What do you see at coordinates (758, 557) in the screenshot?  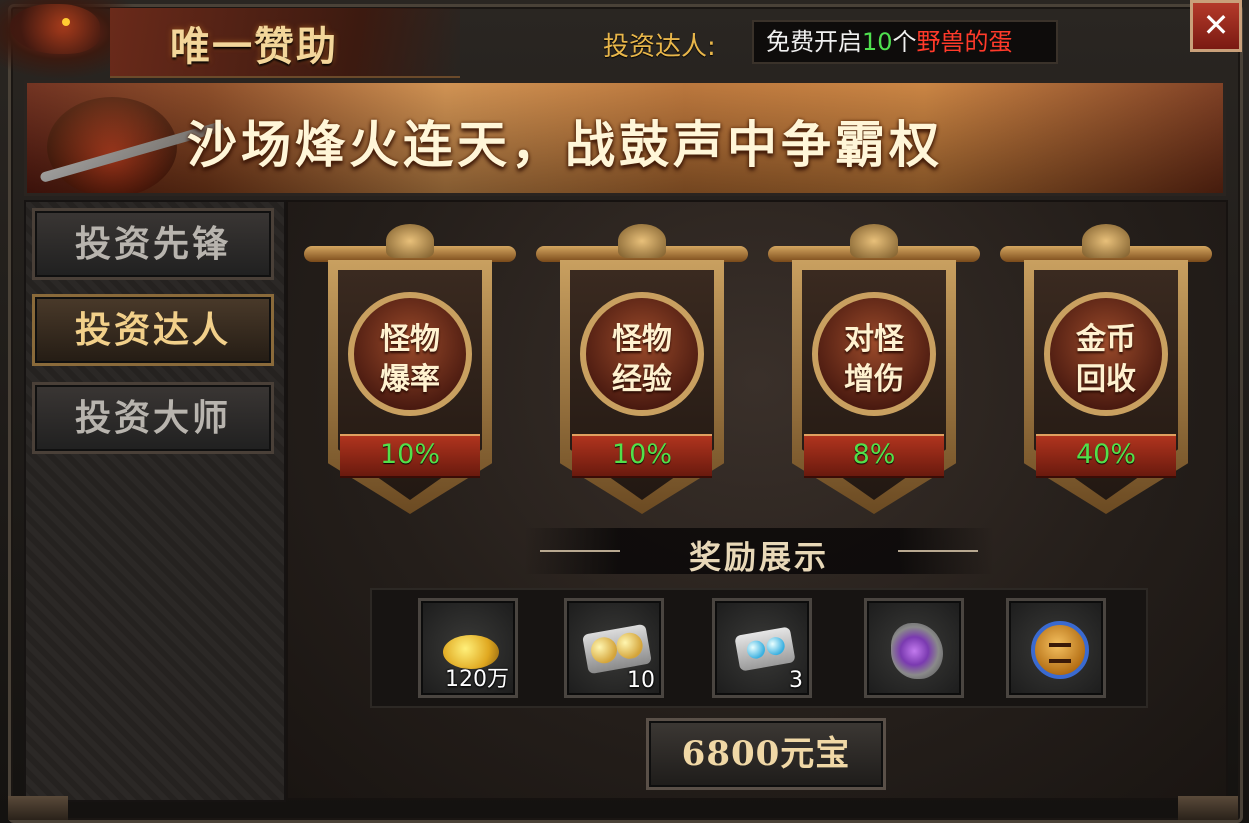 I see `reward-title: 奖励展示` at bounding box center [758, 557].